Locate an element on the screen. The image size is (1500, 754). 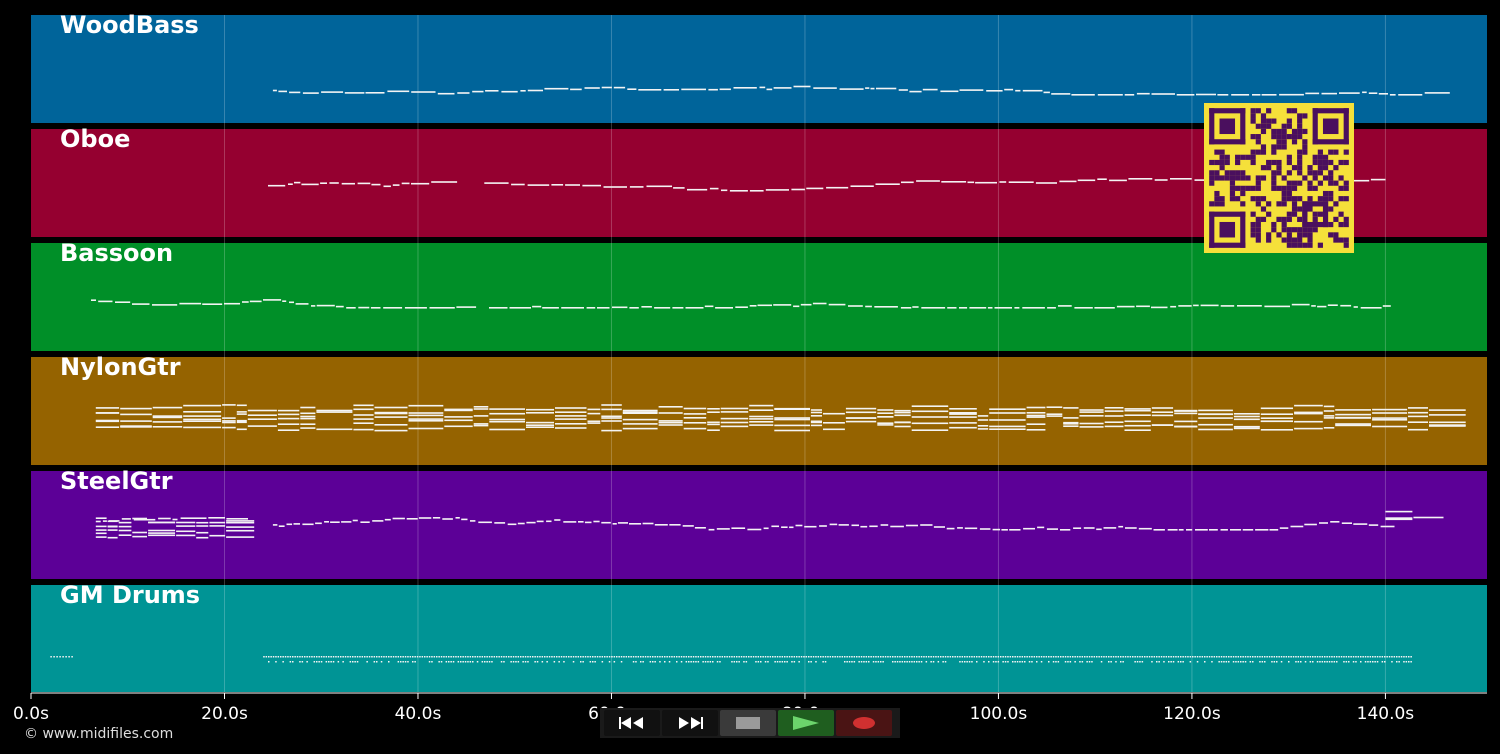
stop-button is located at coordinates (748, 723).